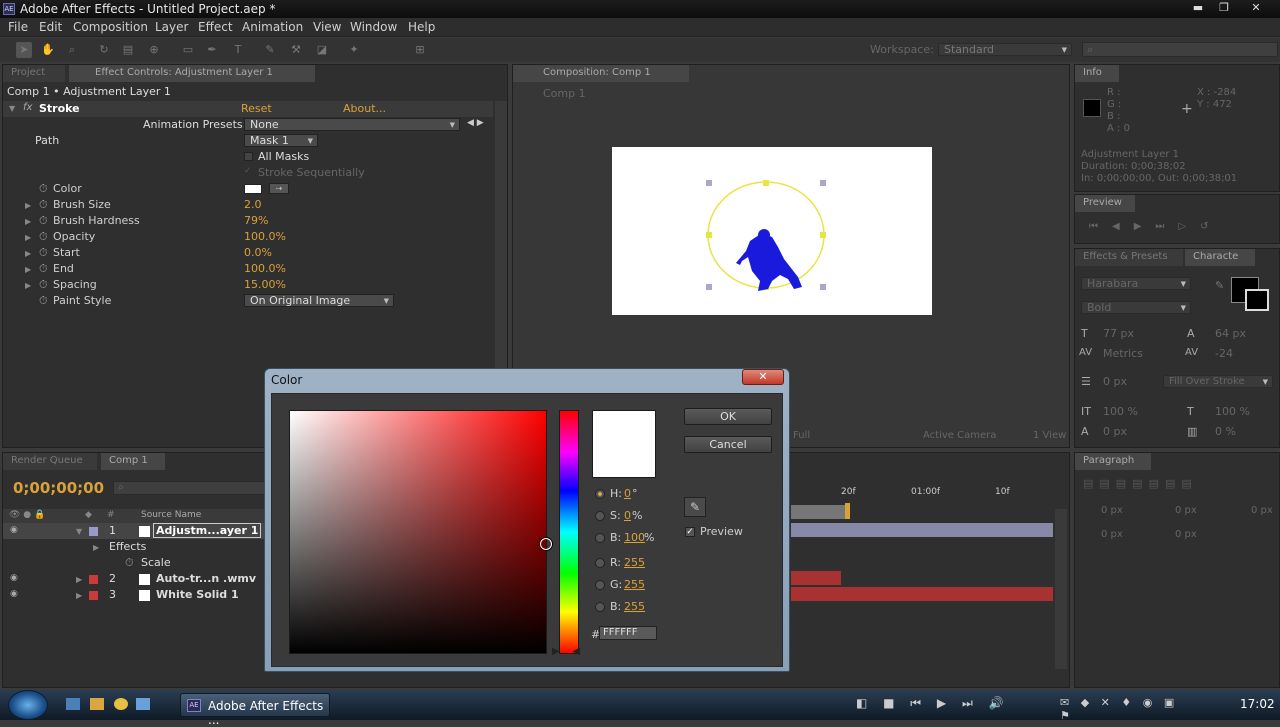 The height and width of the screenshot is (727, 1280). What do you see at coordinates (18, 27) in the screenshot?
I see `menu-file: File` at bounding box center [18, 27].